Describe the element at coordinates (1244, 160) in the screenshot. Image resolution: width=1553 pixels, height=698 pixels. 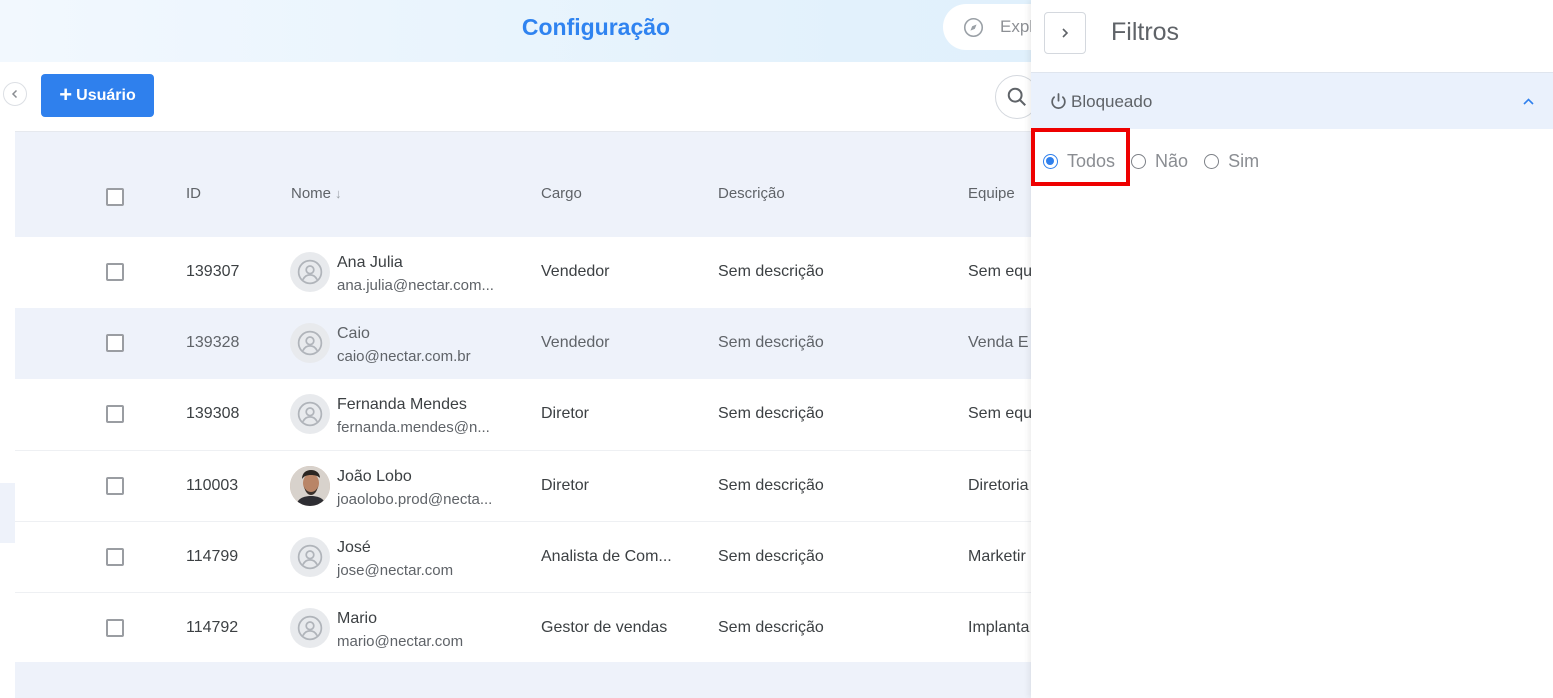
I see `radio-label-sim: Sim` at that location.